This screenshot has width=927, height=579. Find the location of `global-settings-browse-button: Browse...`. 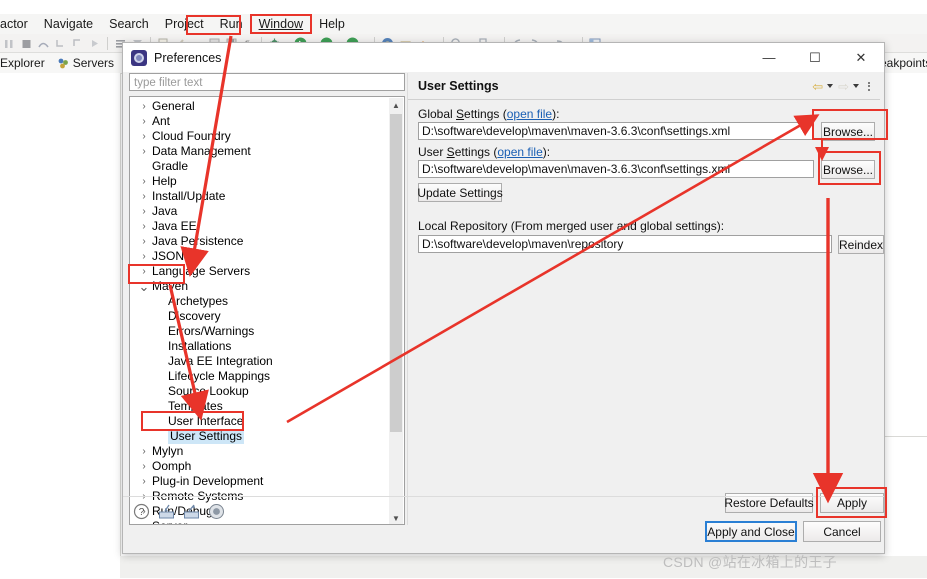

global-settings-browse-button: Browse... is located at coordinates (848, 131).